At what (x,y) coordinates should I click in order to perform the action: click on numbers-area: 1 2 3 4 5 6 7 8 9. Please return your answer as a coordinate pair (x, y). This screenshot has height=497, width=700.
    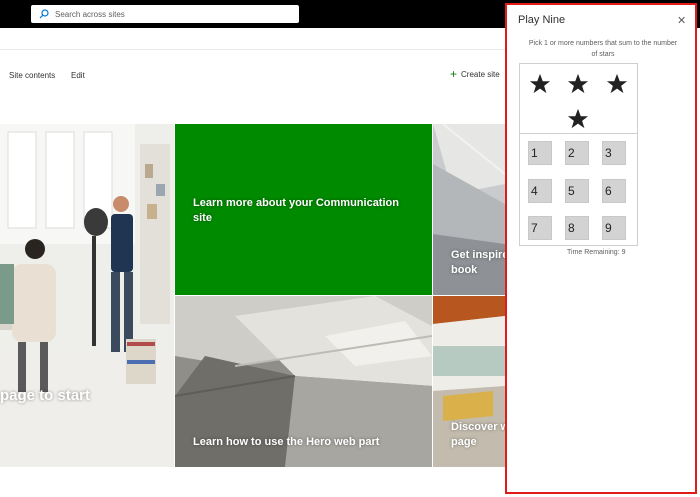
    Looking at the image, I should click on (578, 190).